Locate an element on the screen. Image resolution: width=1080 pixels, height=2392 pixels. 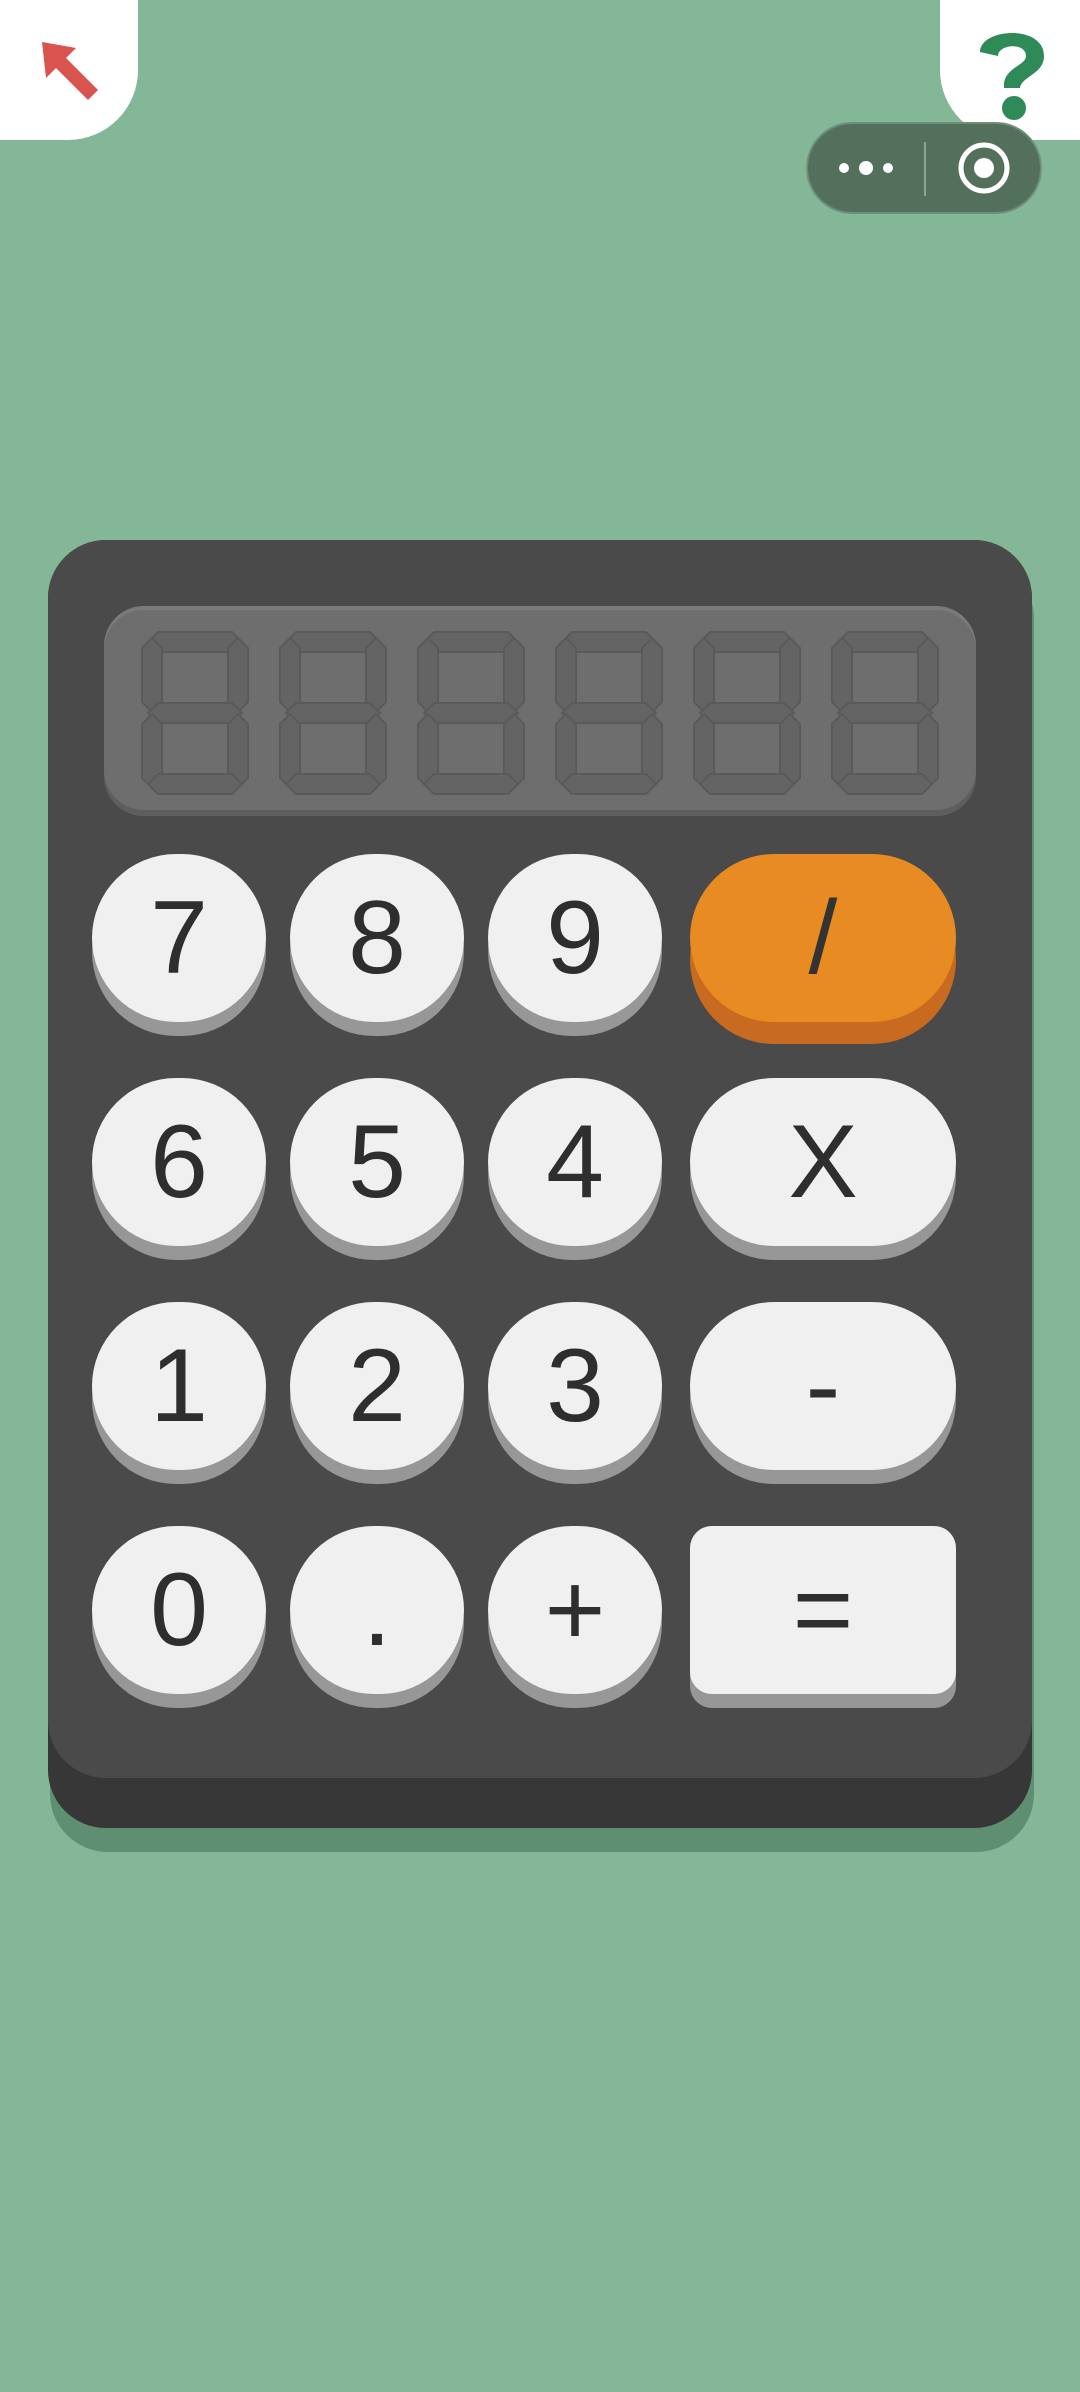
key-label: - is located at coordinates (823, 1386).